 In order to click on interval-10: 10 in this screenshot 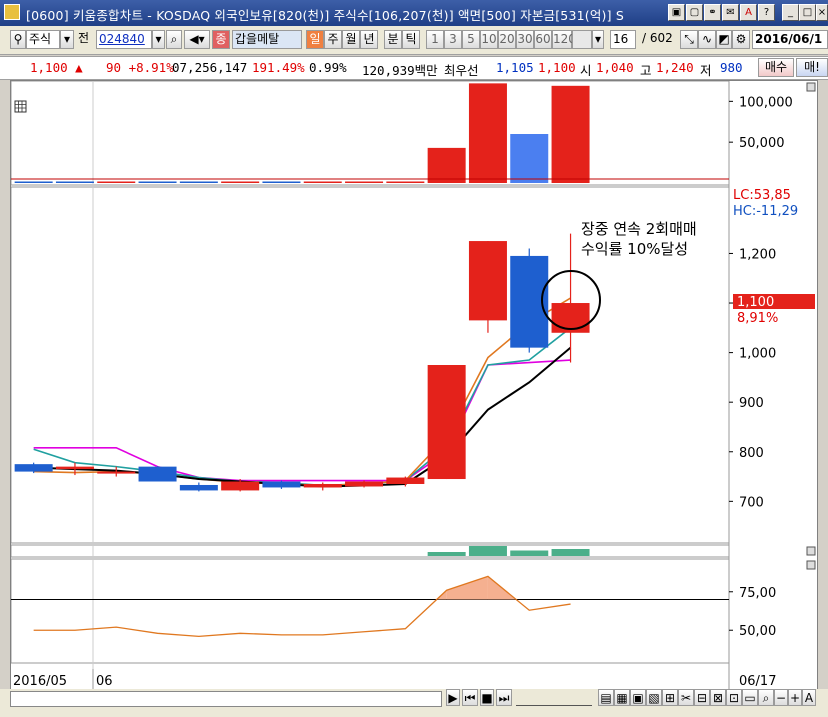, I will do `click(489, 39)`.